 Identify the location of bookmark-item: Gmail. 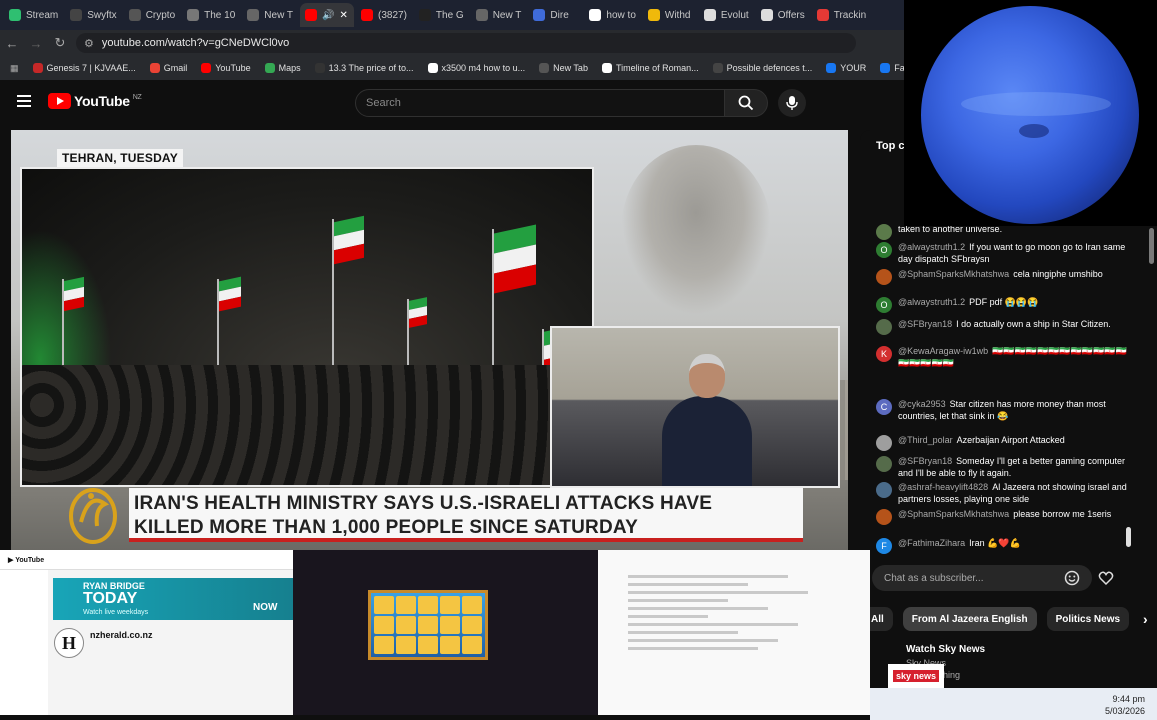
(168, 68).